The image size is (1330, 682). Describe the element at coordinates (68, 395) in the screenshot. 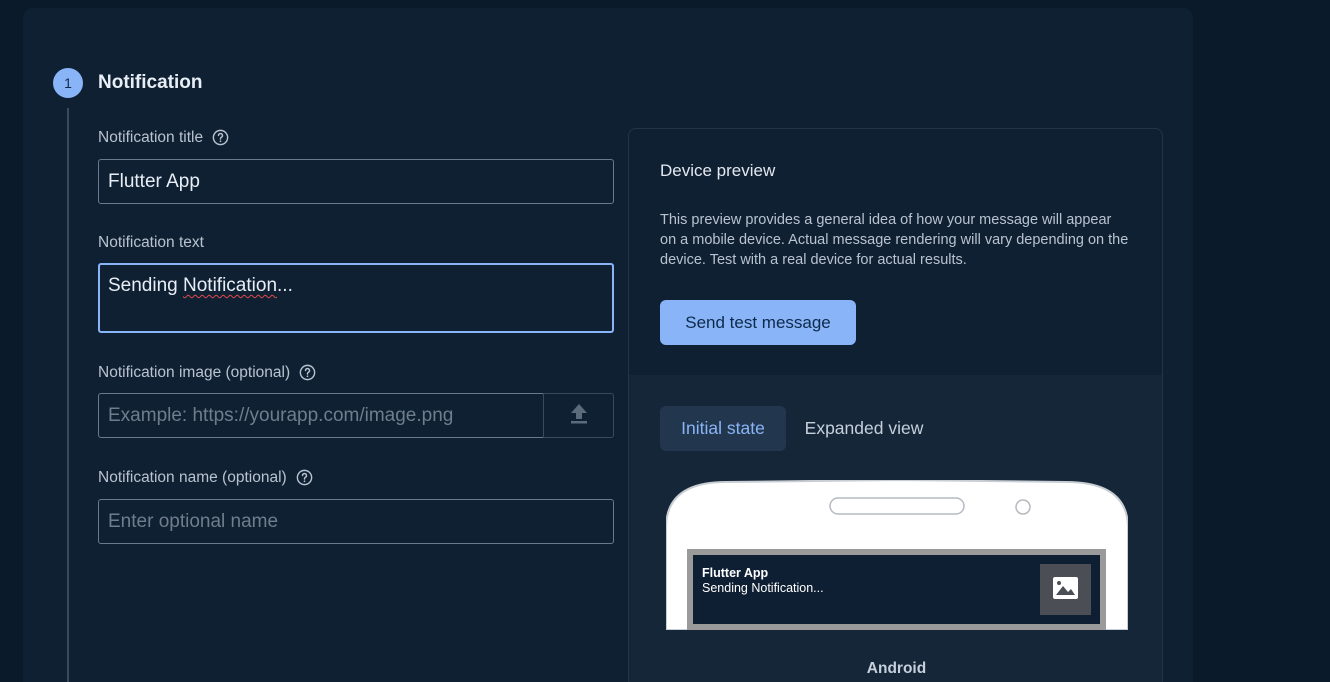

I see `step-connector-line` at that location.